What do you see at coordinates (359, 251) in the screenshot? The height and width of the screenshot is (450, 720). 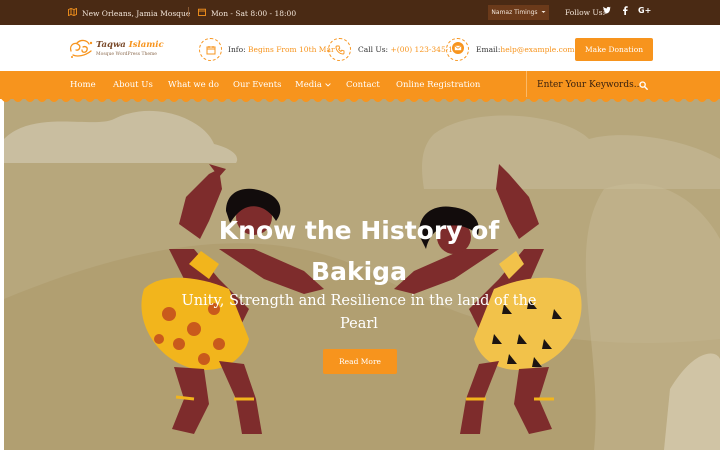 I see `hero-title: Know the History of Bakiga` at bounding box center [359, 251].